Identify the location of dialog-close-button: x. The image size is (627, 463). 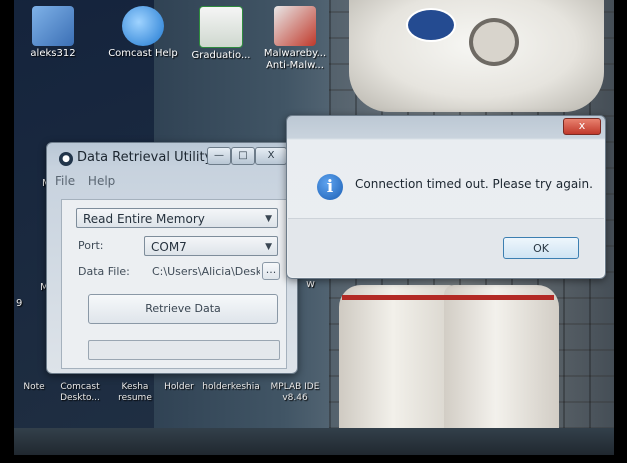
(582, 126).